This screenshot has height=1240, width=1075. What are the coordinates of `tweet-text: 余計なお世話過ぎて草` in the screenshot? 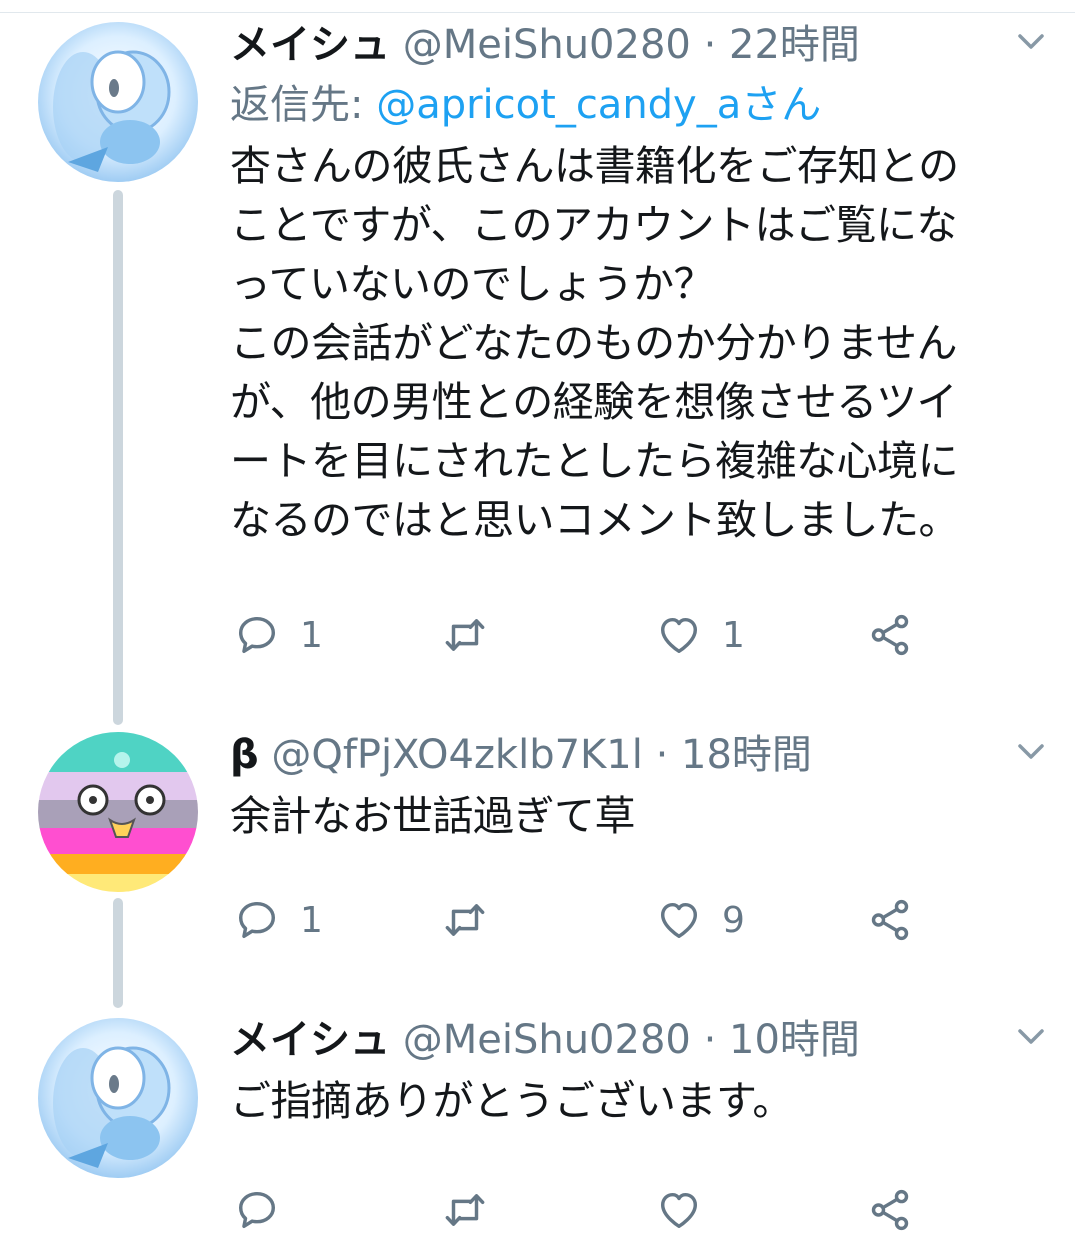 It's located at (645, 816).